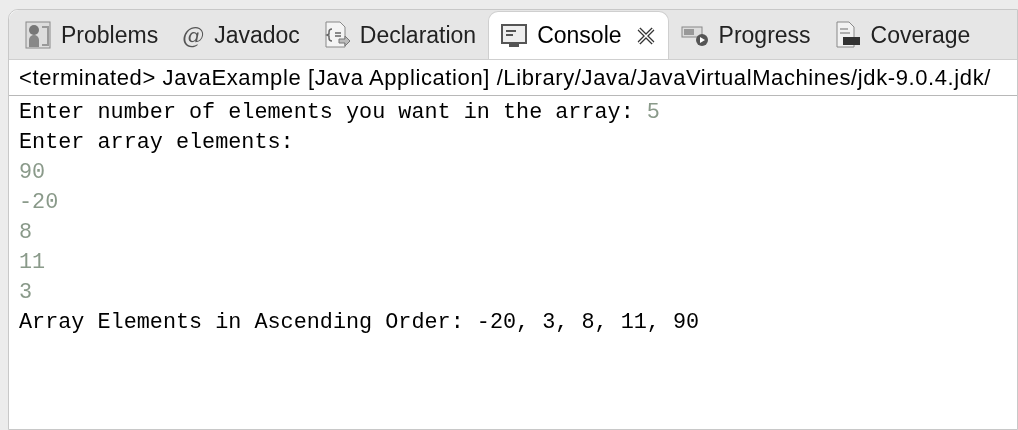  I want to click on tab-label: Console, so click(579, 36).